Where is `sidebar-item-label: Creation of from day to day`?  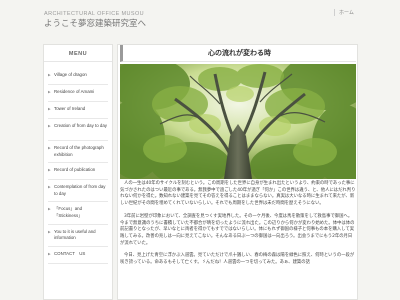
sidebar-item-label: Creation of from day to day is located at coordinates (80, 125).